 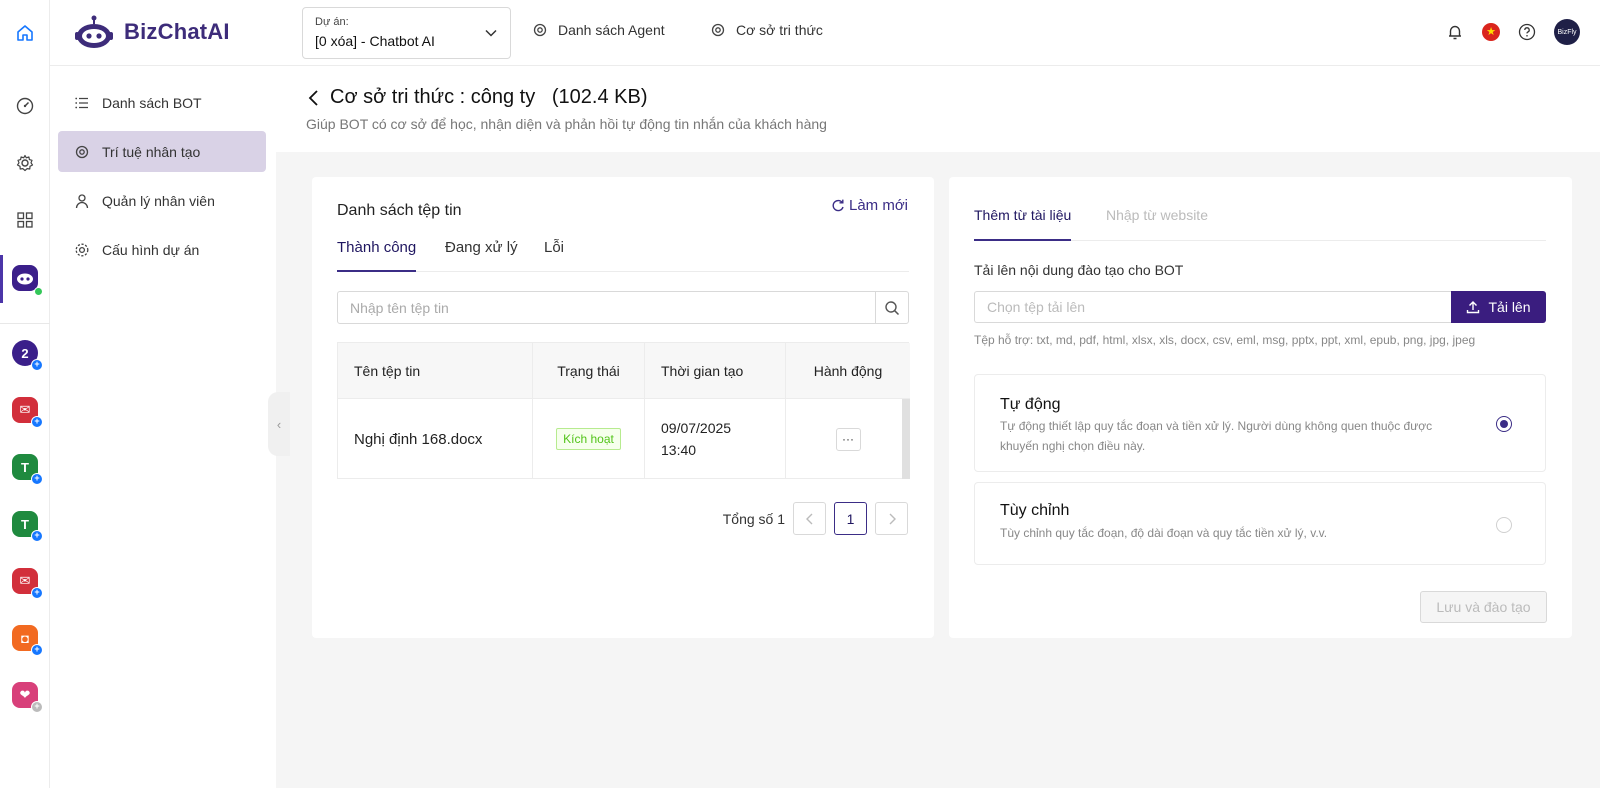 I want to click on bizchat-app-icon, so click(x=25, y=278).